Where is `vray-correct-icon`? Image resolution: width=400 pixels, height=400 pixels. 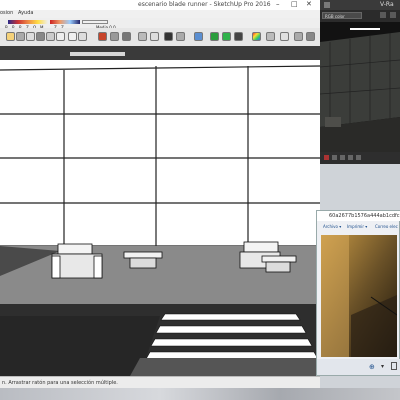 vray-correct-icon is located at coordinates (350, 157).